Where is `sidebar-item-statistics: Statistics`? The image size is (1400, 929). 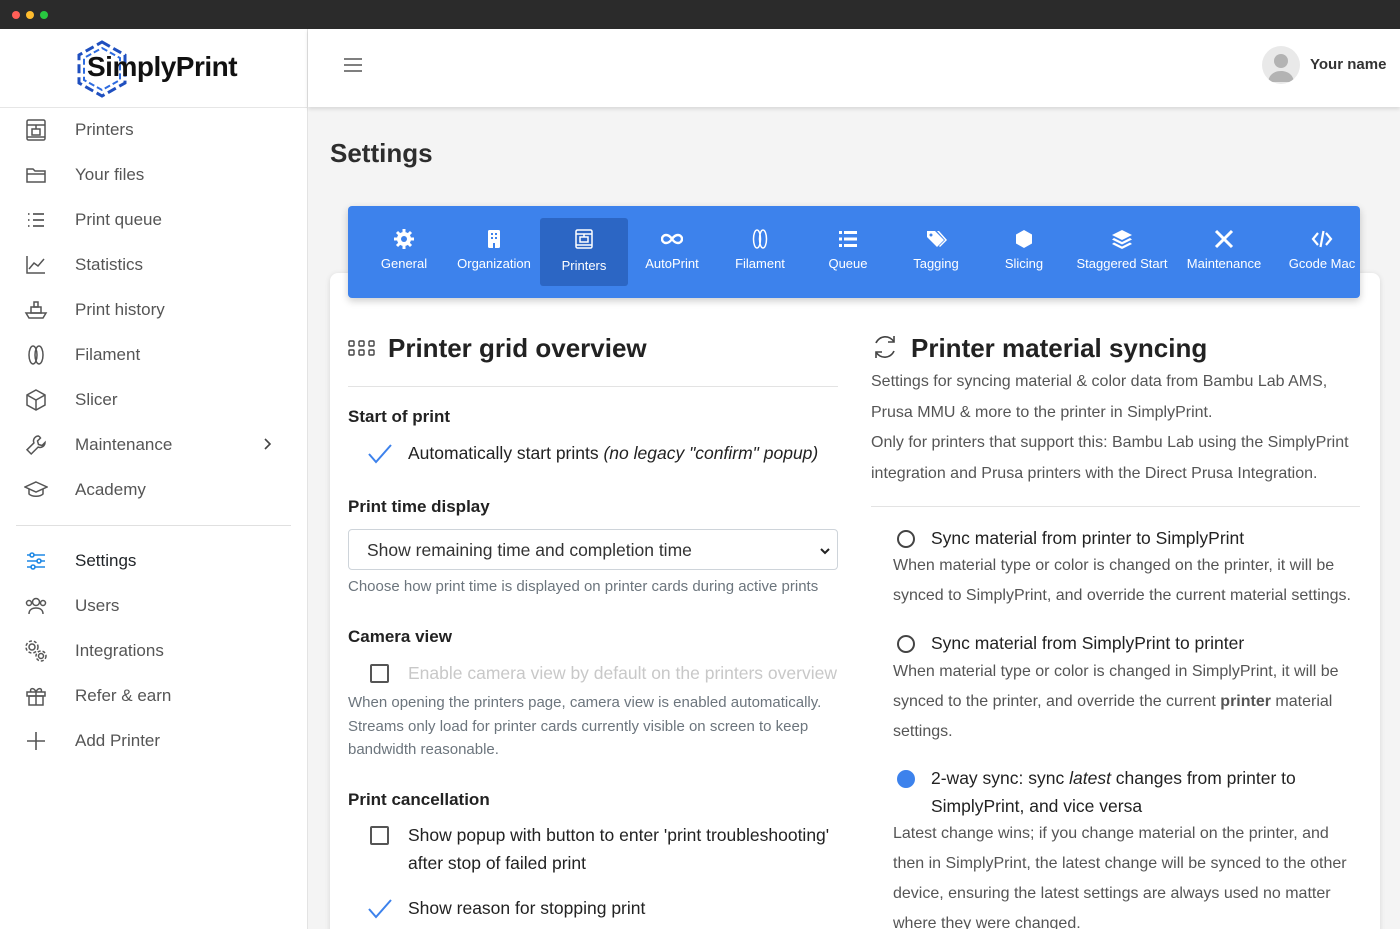 sidebar-item-statistics: Statistics is located at coordinates (153, 264).